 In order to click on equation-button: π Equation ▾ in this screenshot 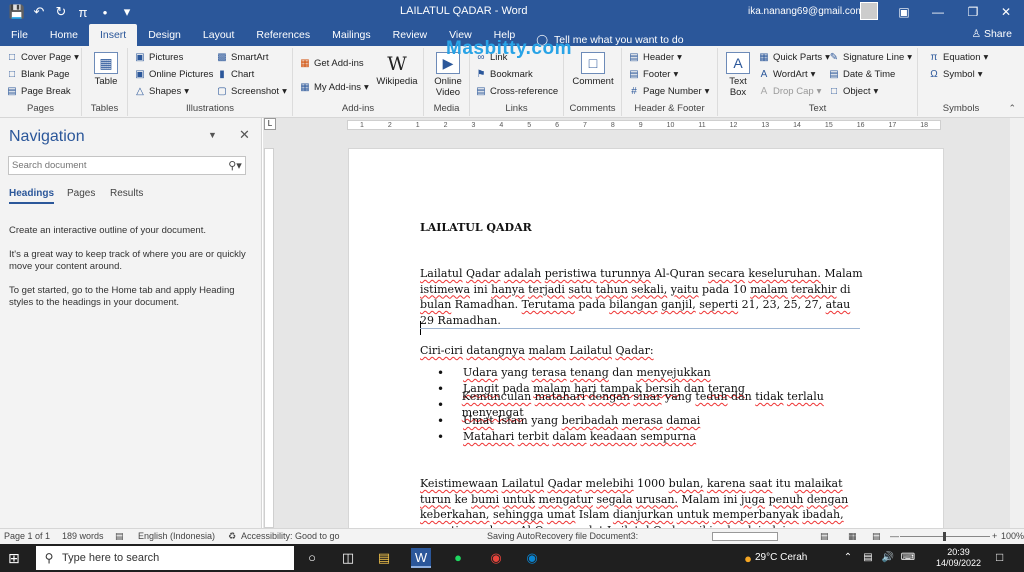, I will do `click(958, 57)`.